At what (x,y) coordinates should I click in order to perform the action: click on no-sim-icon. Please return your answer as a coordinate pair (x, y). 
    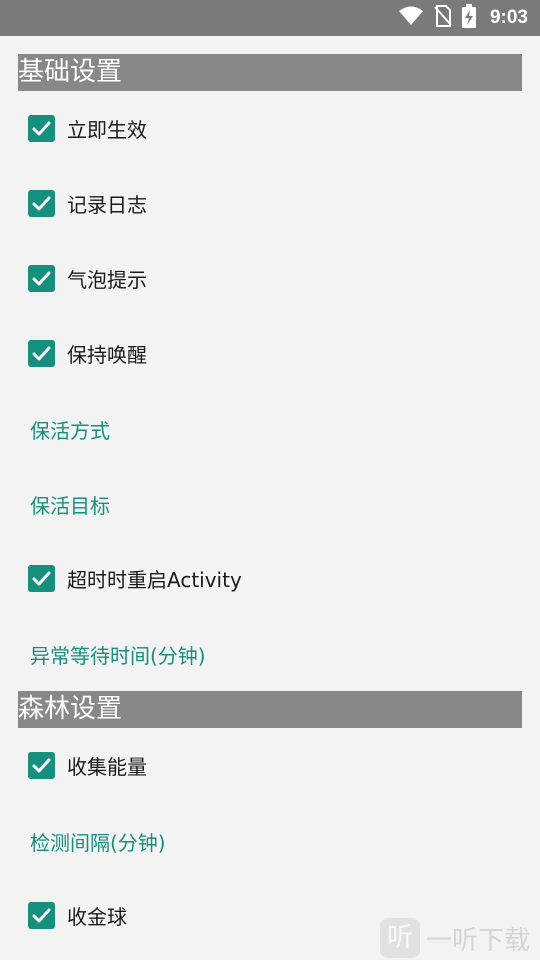
    Looking at the image, I should click on (443, 18).